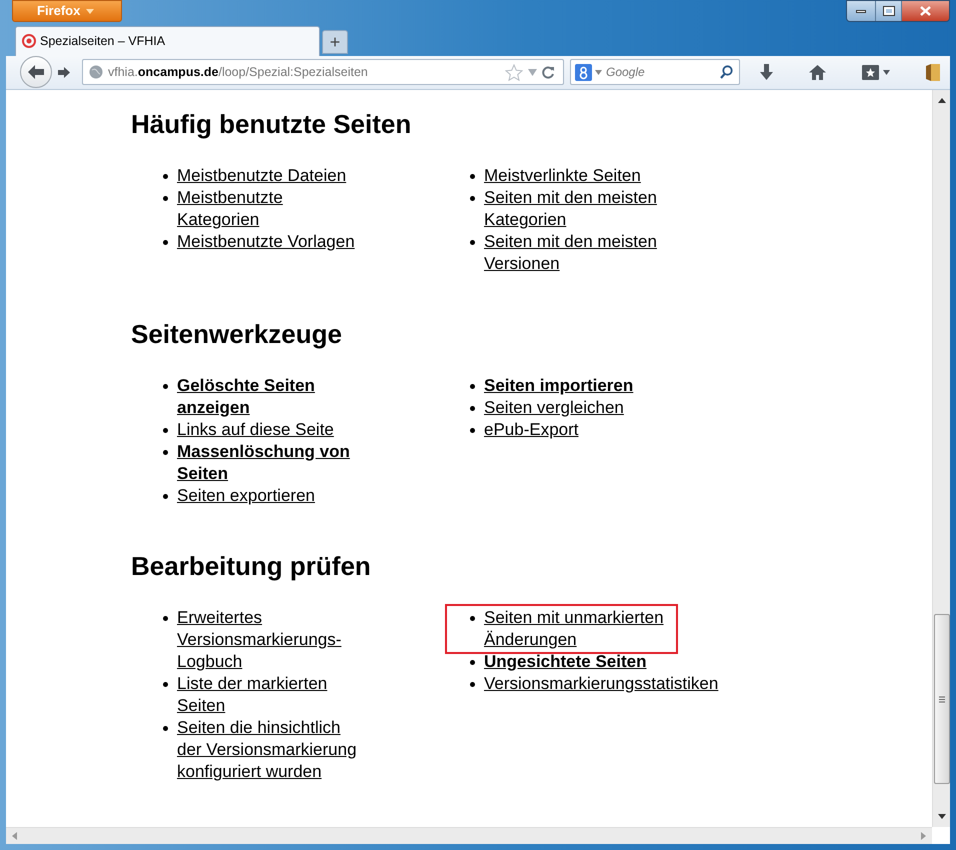  I want to click on link: Versionsmarkierungsstatistiken, so click(604, 684).